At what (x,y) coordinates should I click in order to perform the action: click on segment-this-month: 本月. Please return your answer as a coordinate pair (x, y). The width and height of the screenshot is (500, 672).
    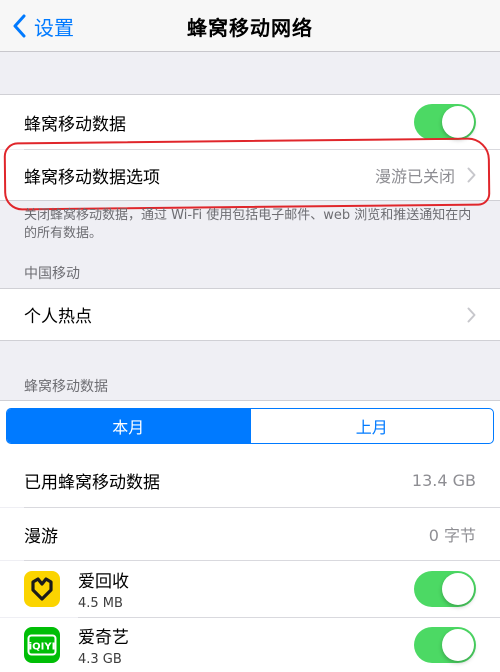
    Looking at the image, I should click on (128, 426).